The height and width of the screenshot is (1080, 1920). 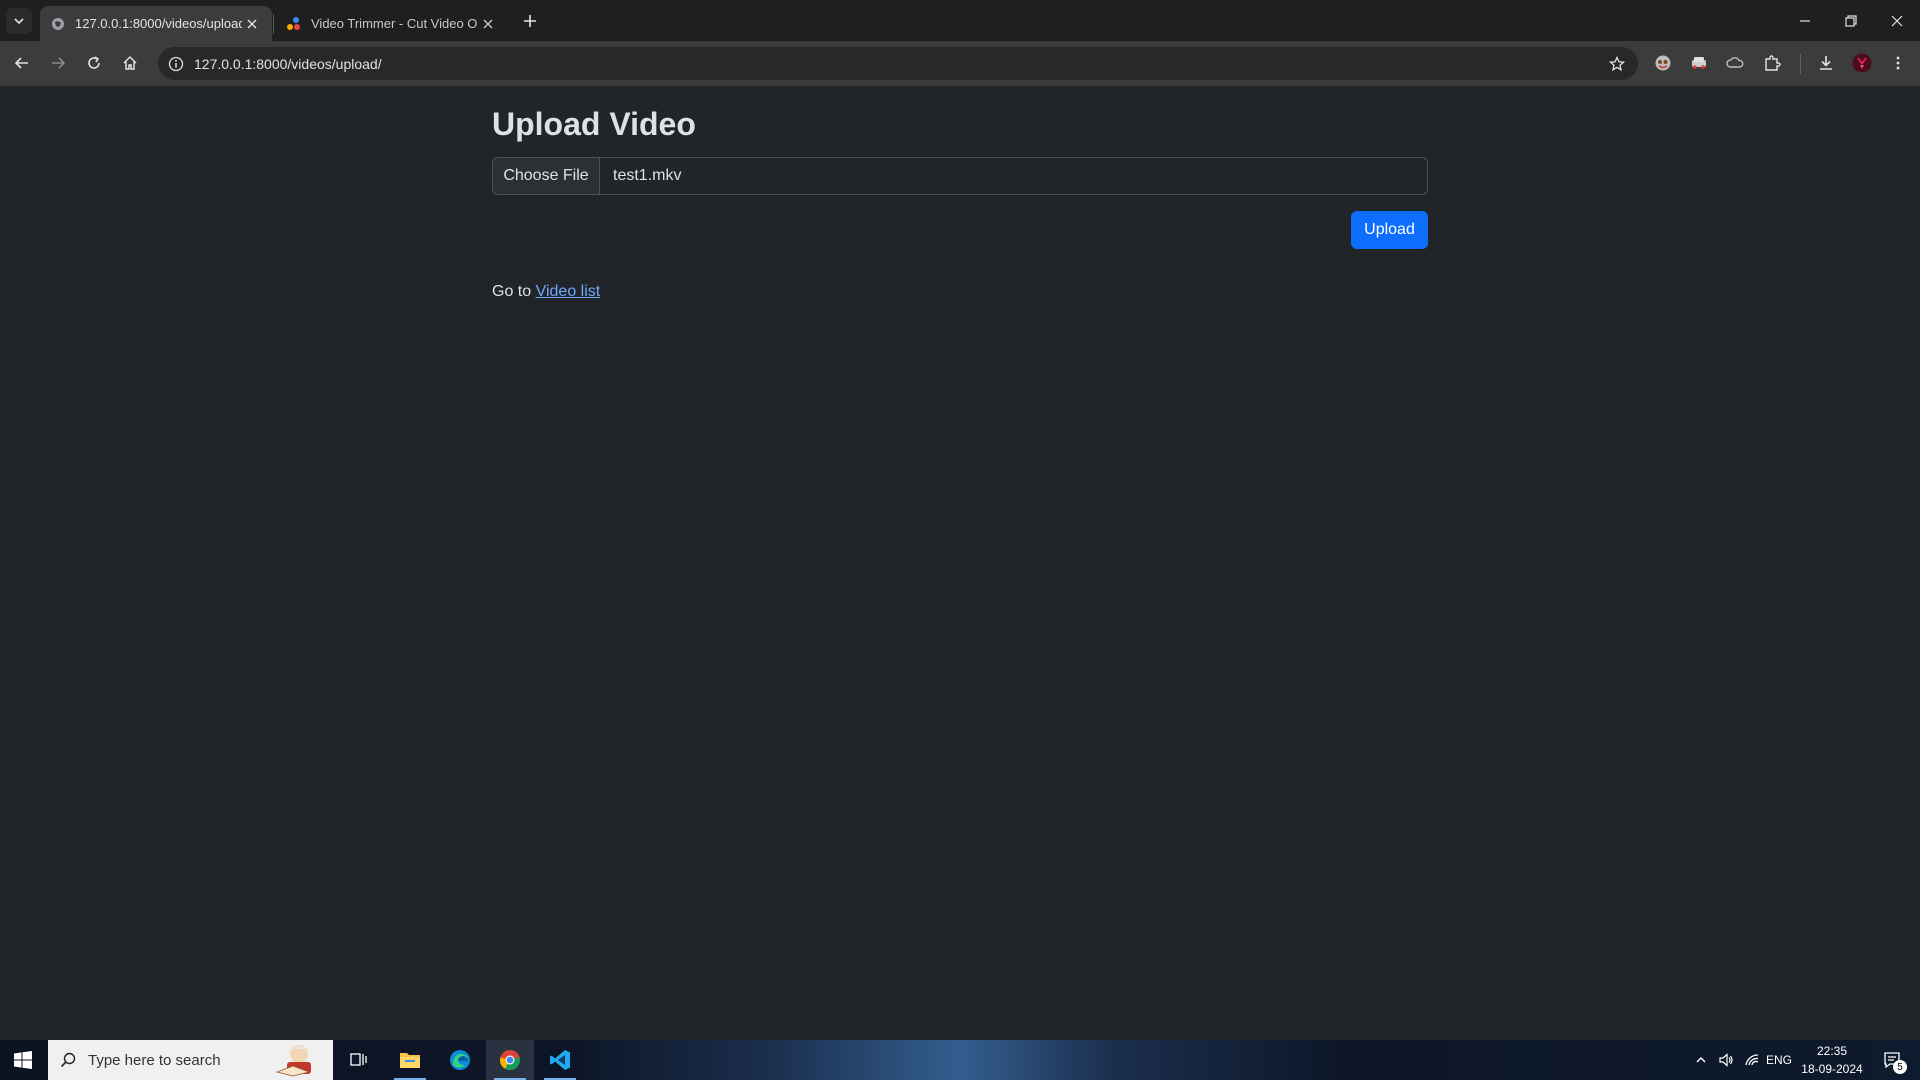 I want to click on home-button, so click(x=130, y=63).